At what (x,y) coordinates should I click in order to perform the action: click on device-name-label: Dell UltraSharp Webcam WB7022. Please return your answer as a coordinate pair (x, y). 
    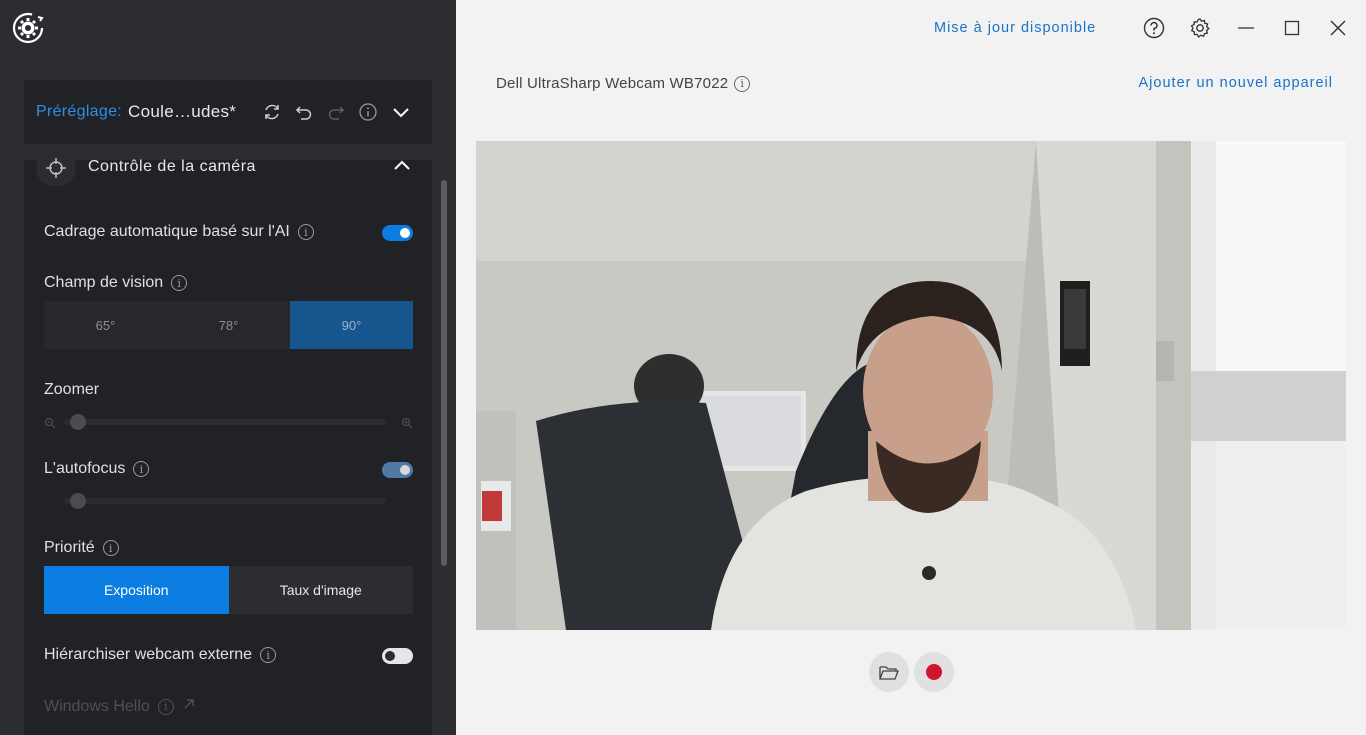
    Looking at the image, I should click on (612, 83).